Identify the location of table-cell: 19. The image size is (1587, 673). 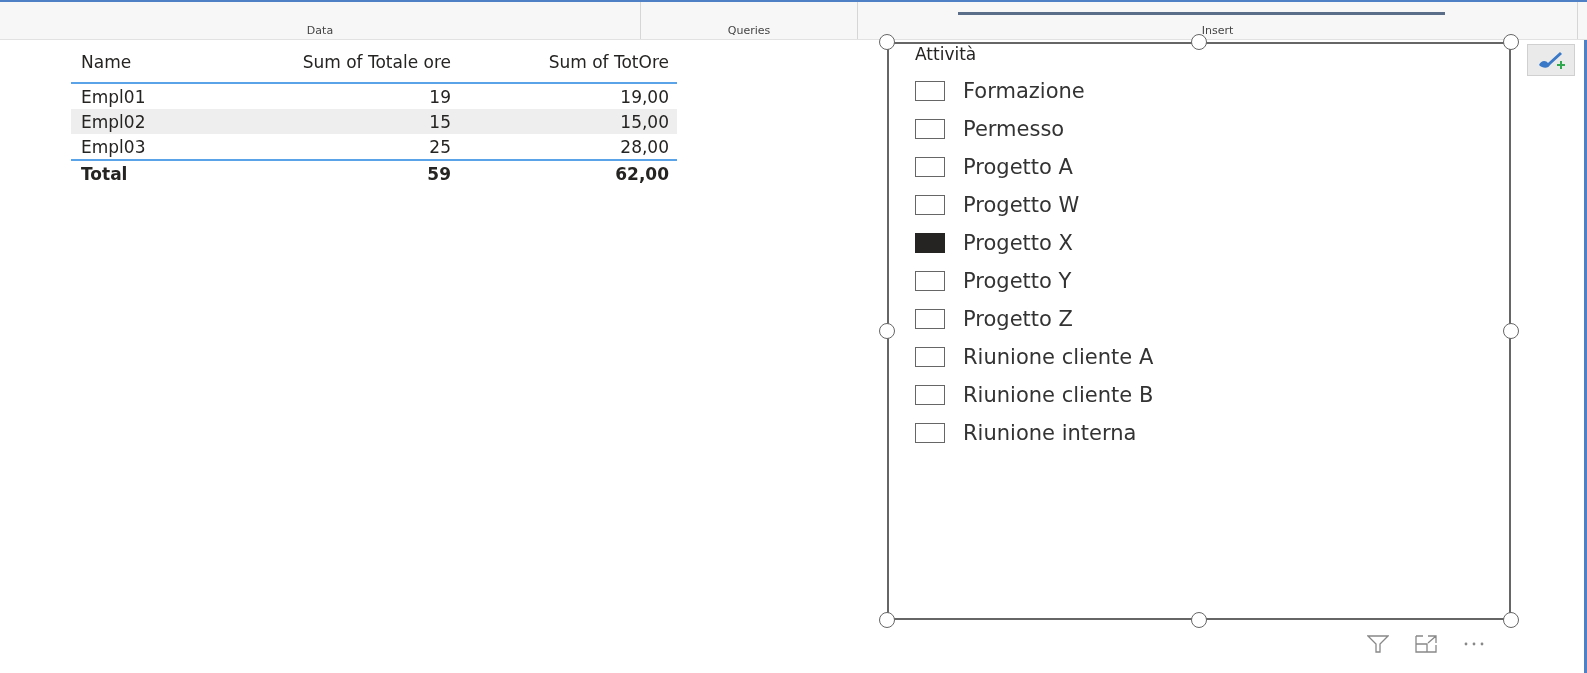
(330, 96).